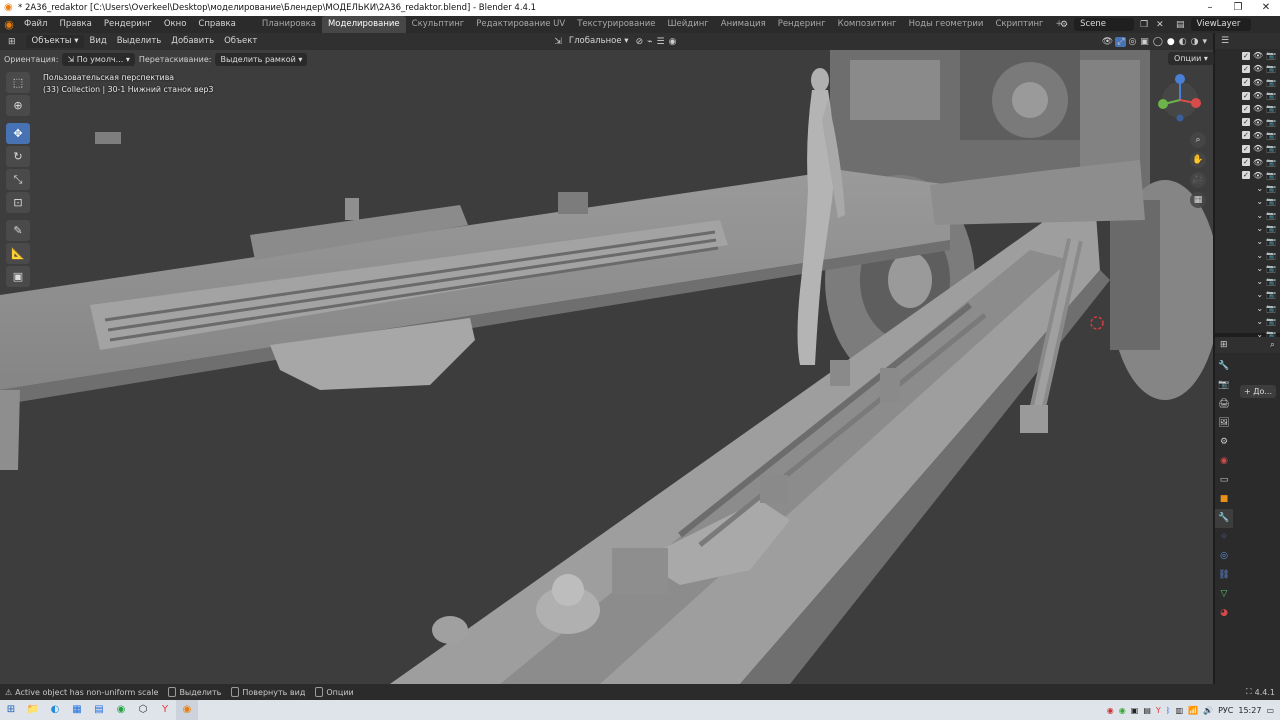 The image size is (1280, 720). What do you see at coordinates (216, 24) in the screenshot?
I see `menu-help: Справка` at bounding box center [216, 24].